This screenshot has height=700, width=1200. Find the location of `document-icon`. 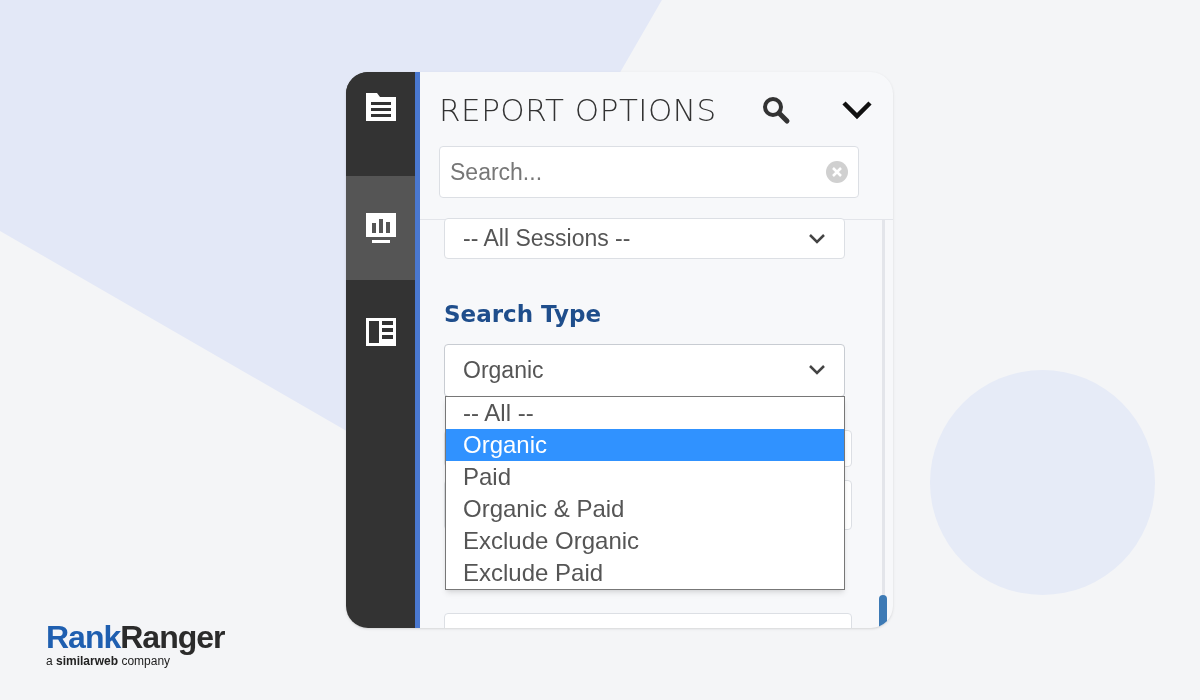

document-icon is located at coordinates (380, 107).